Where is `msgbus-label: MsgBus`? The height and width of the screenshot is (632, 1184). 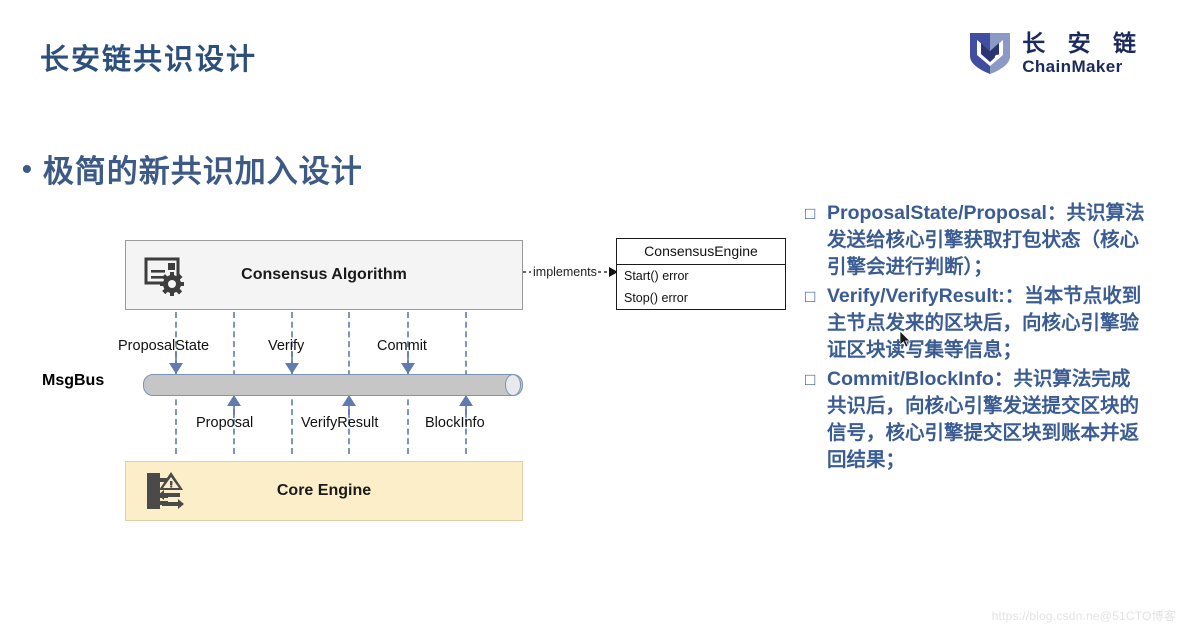
msgbus-label: MsgBus is located at coordinates (73, 380).